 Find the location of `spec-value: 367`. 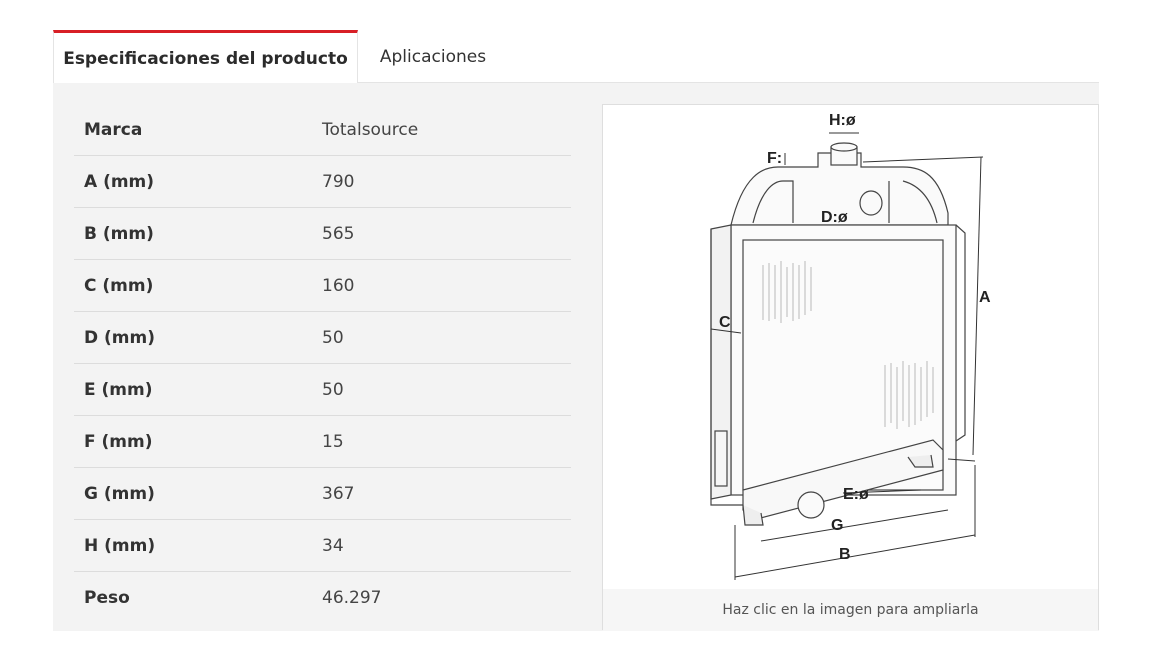

spec-value: 367 is located at coordinates (338, 493).